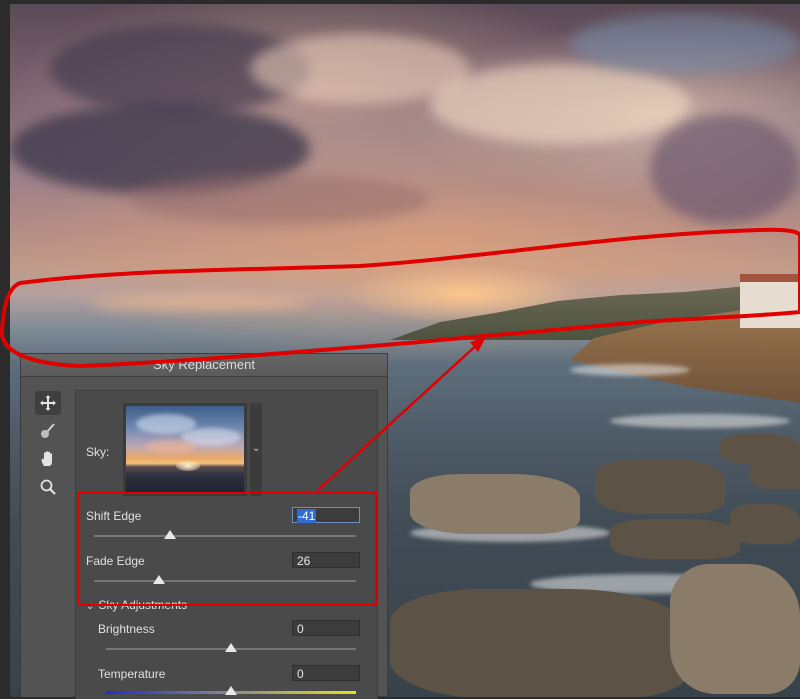 The width and height of the screenshot is (800, 699). Describe the element at coordinates (307, 516) in the screenshot. I see `shift-edge-value: -41` at that location.